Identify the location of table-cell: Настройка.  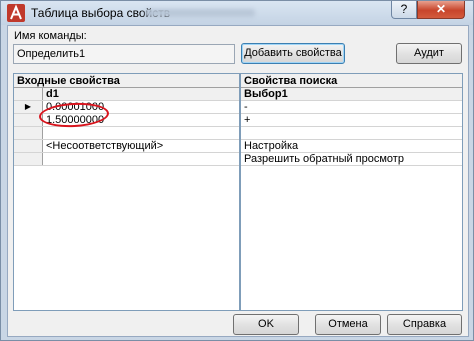
(351, 146).